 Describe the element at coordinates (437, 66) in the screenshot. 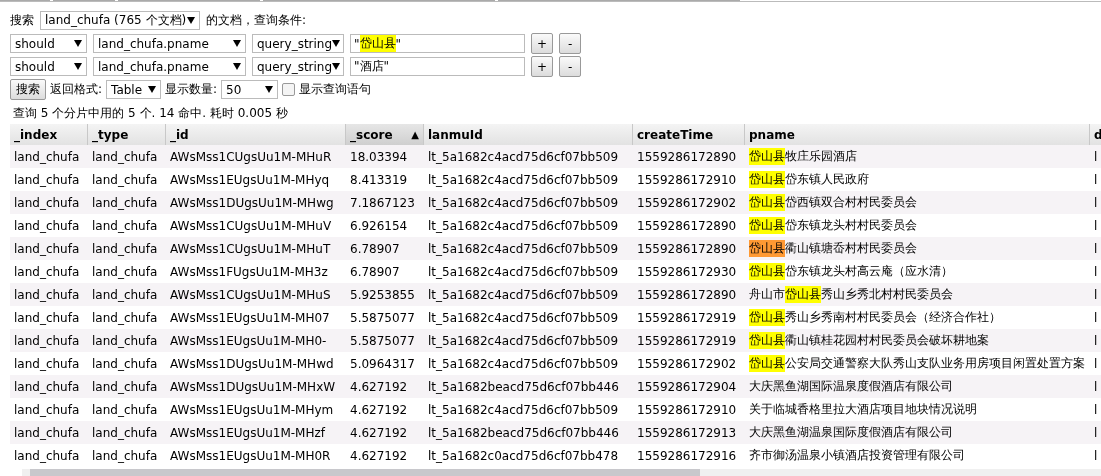

I see `query-input: "酒店"` at that location.